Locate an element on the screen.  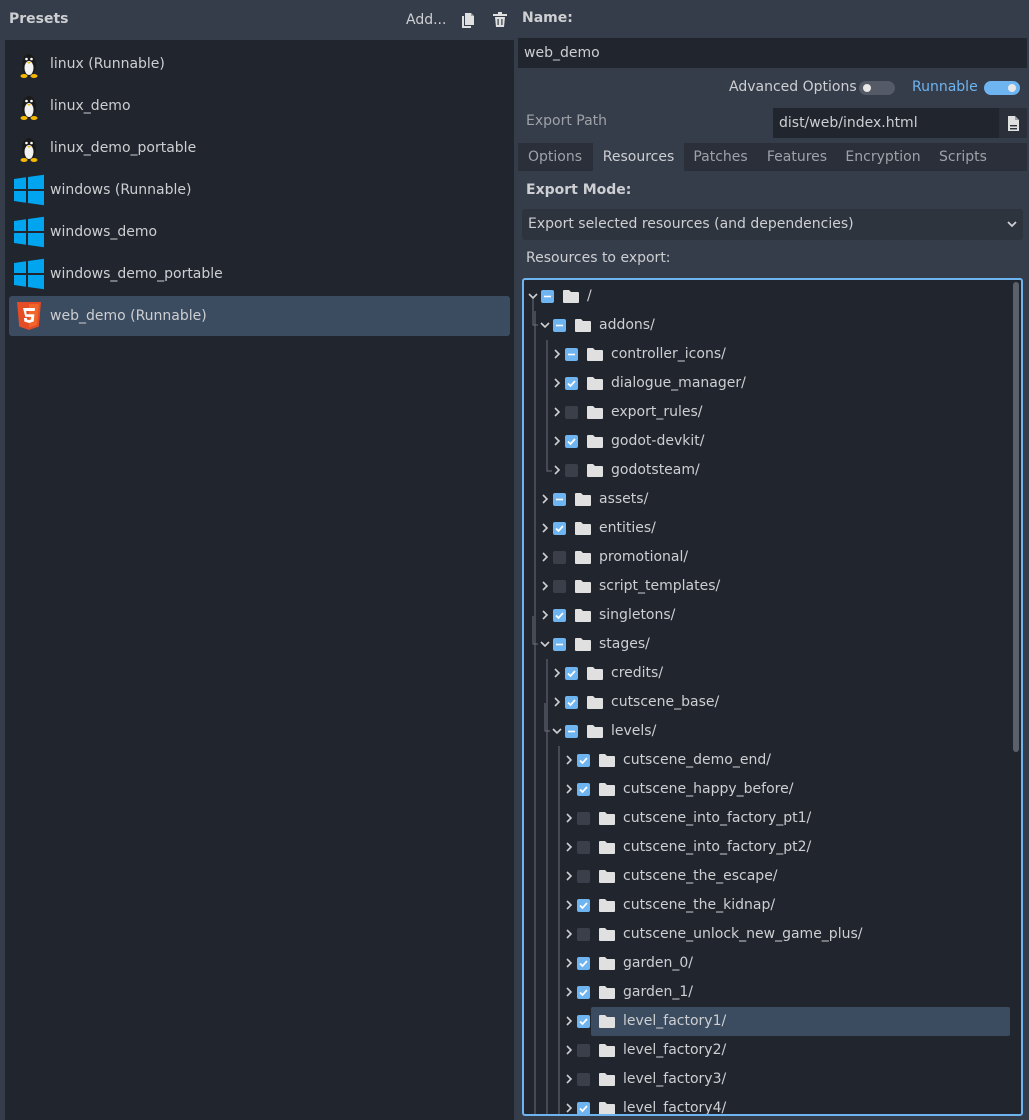
advanced-options-toggle is located at coordinates (877, 88).